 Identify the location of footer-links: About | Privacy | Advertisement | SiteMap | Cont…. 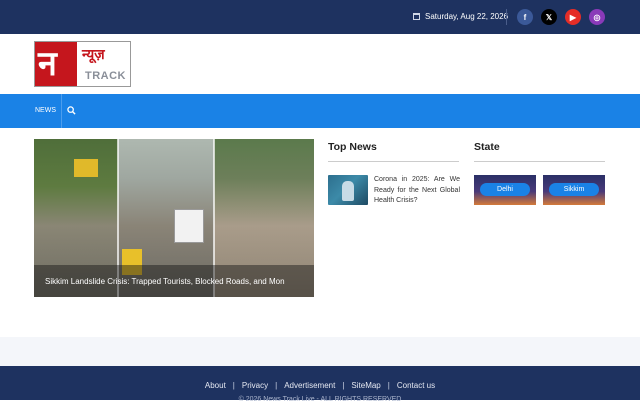
(320, 385).